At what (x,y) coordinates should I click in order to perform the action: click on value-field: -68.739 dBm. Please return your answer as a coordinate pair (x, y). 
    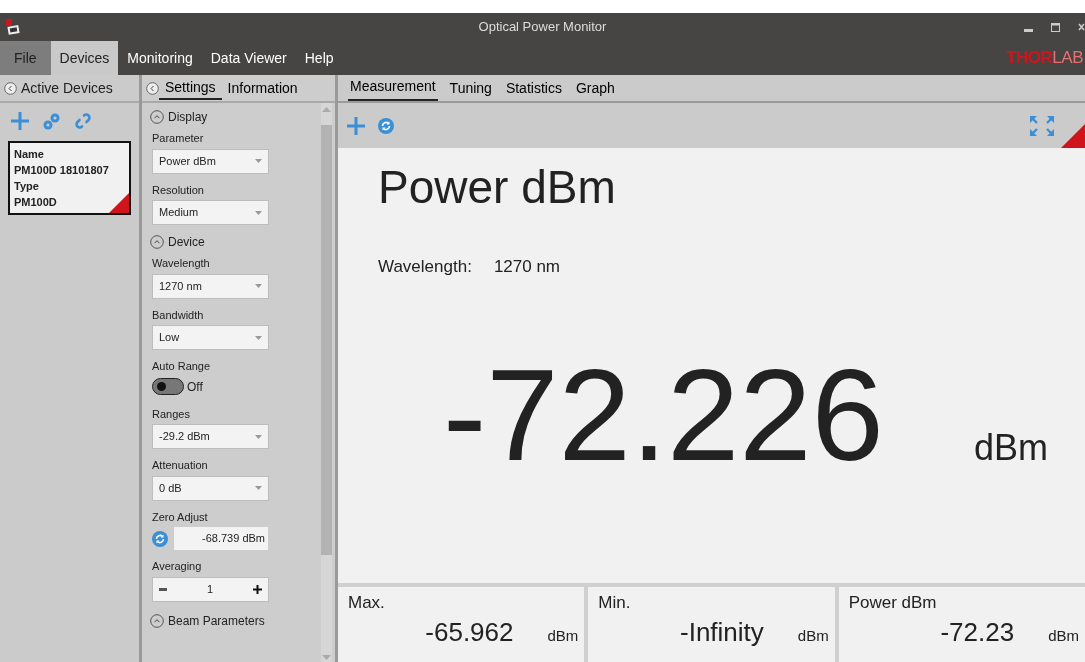
    Looking at the image, I should click on (221, 538).